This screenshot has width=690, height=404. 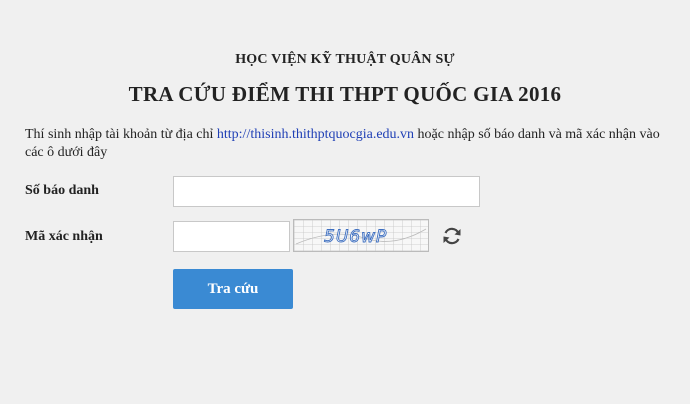 I want to click on sbd-label: Số báo danh, so click(x=62, y=190).